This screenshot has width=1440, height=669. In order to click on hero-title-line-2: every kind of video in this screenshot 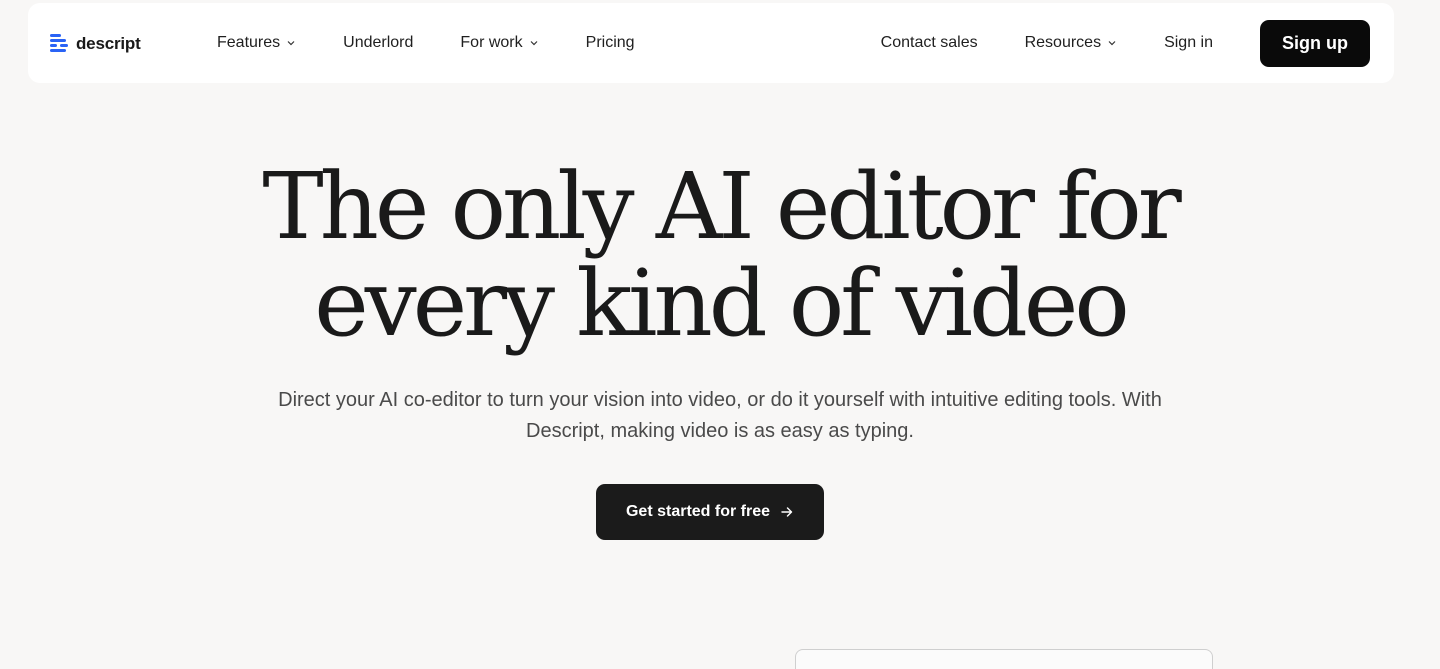, I will do `click(721, 303)`.